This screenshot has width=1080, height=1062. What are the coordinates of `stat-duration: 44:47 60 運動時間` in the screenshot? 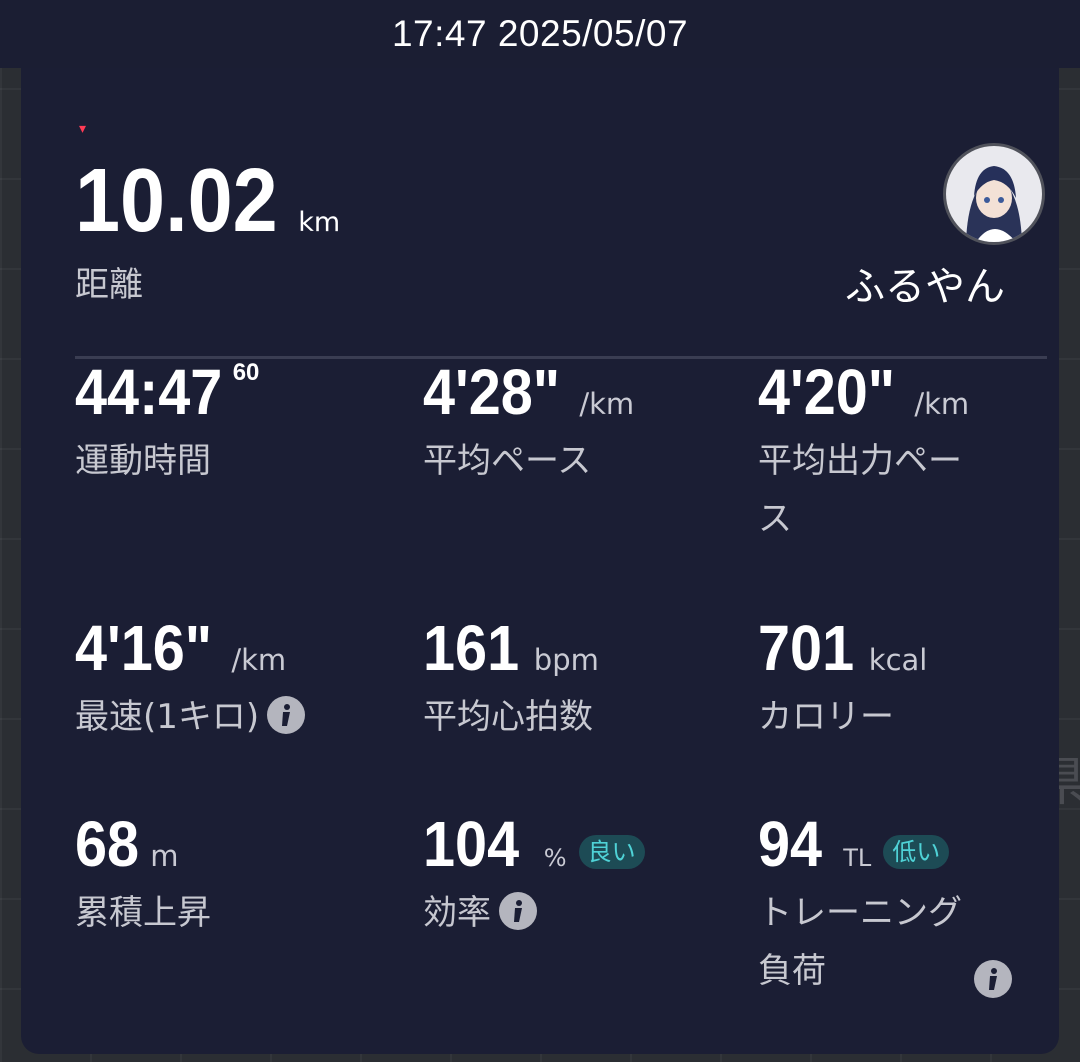 It's located at (167, 423).